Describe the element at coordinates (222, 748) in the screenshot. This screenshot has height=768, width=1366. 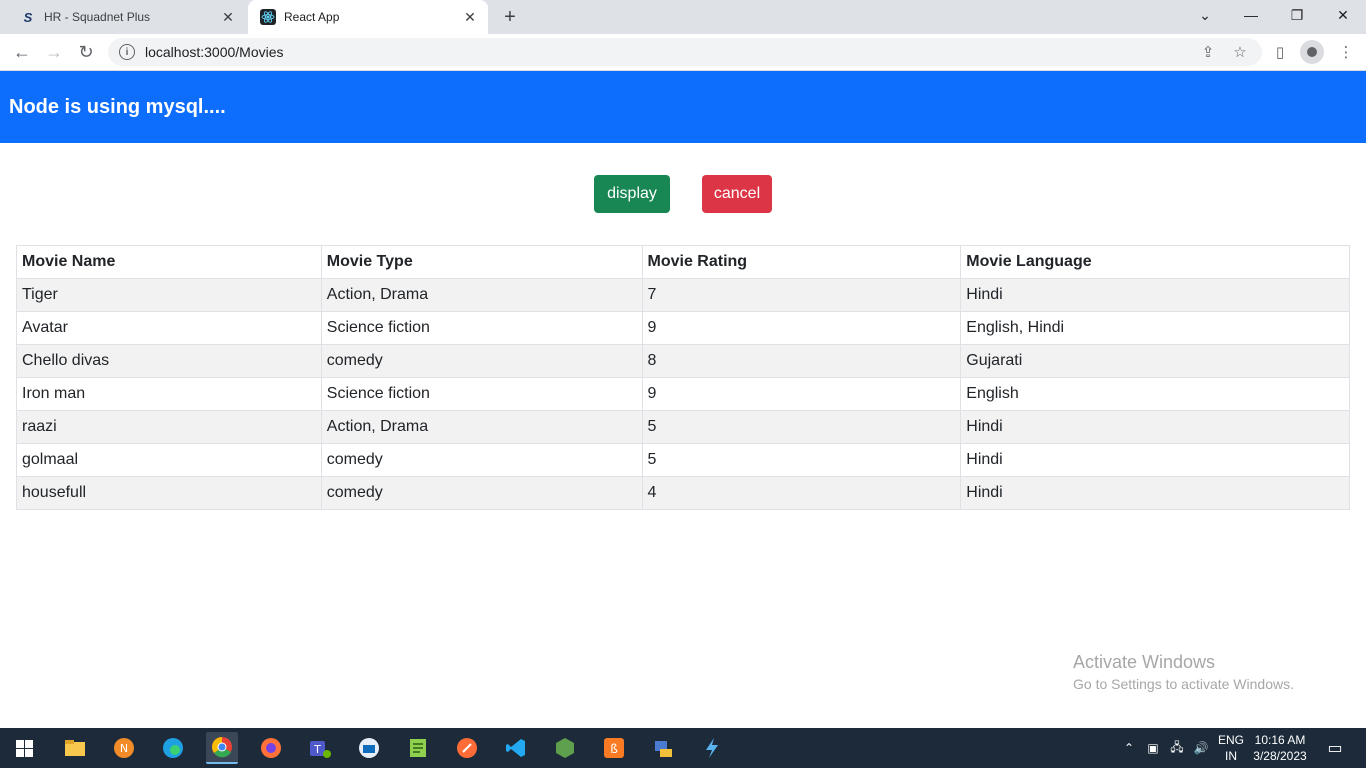
I see `chrome-browser-icon` at that location.